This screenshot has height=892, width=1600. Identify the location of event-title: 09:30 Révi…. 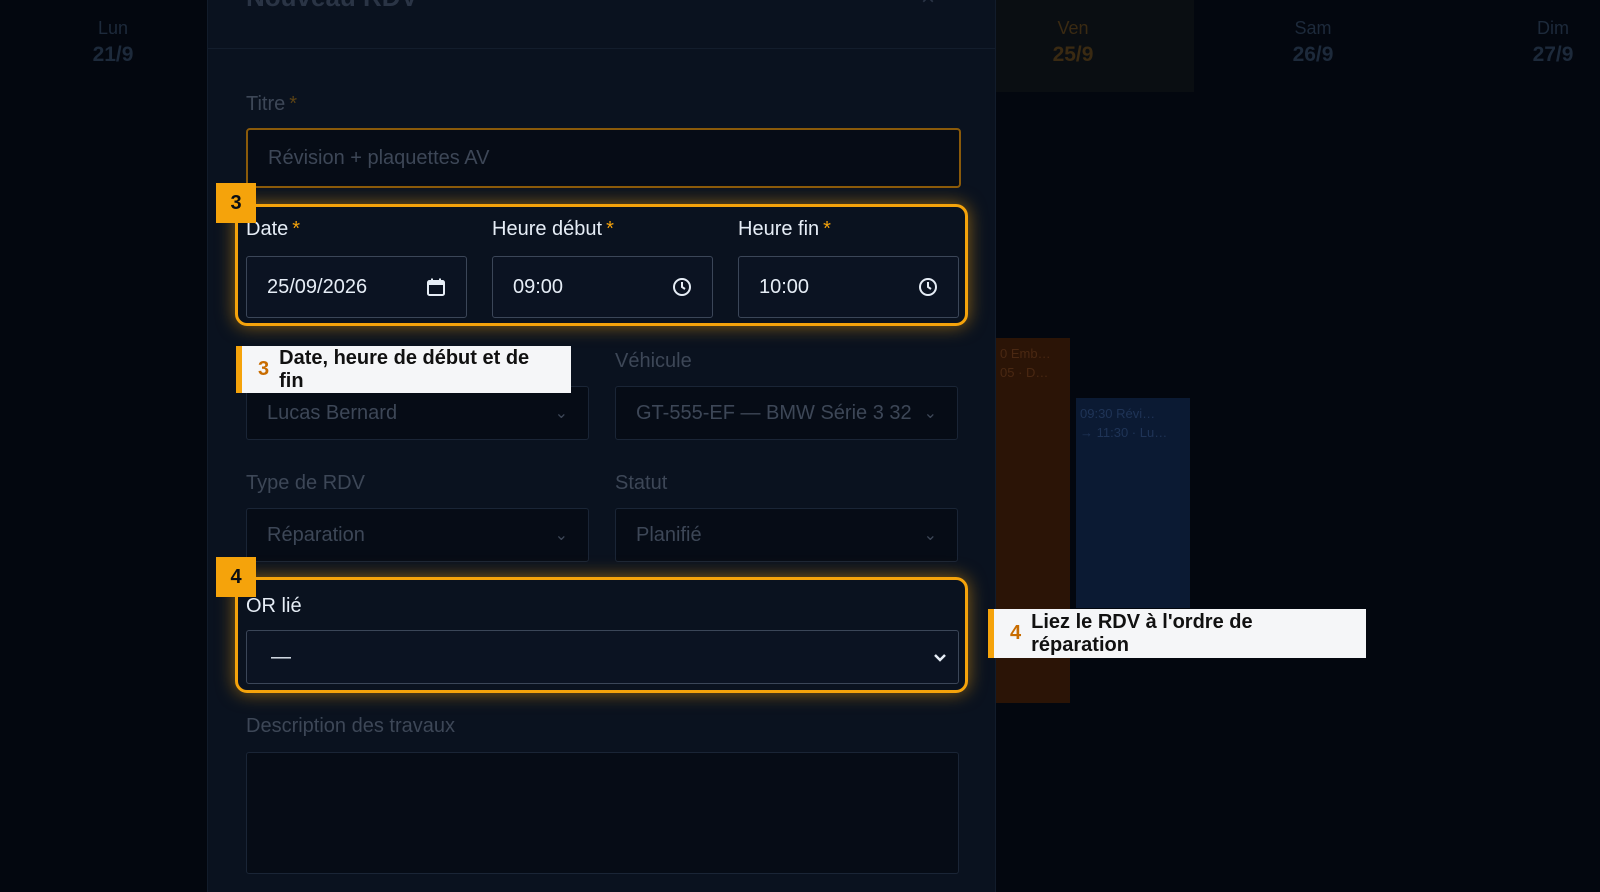
(1118, 413).